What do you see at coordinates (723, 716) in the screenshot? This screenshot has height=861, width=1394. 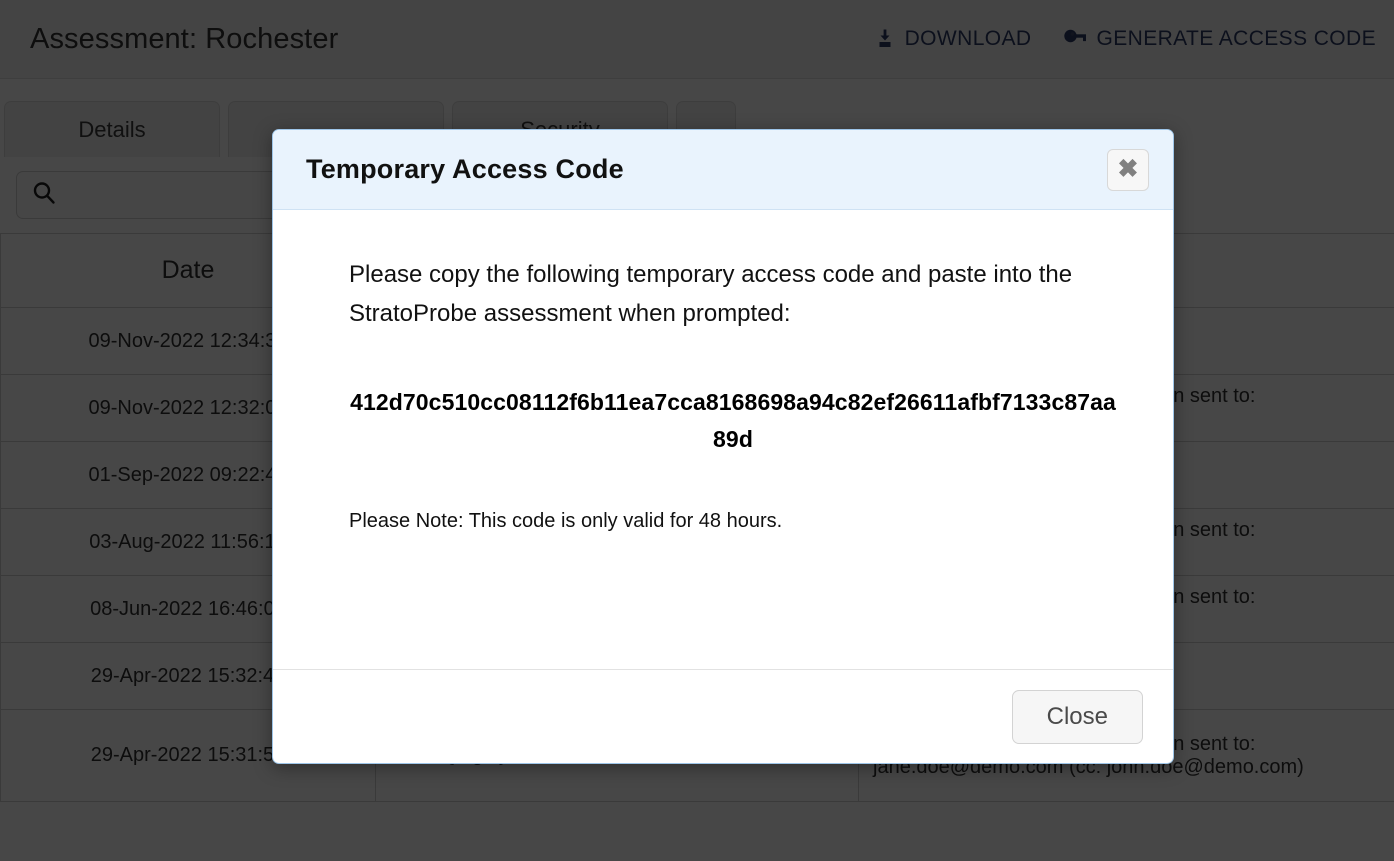 I see `dialog-footer: Close` at bounding box center [723, 716].